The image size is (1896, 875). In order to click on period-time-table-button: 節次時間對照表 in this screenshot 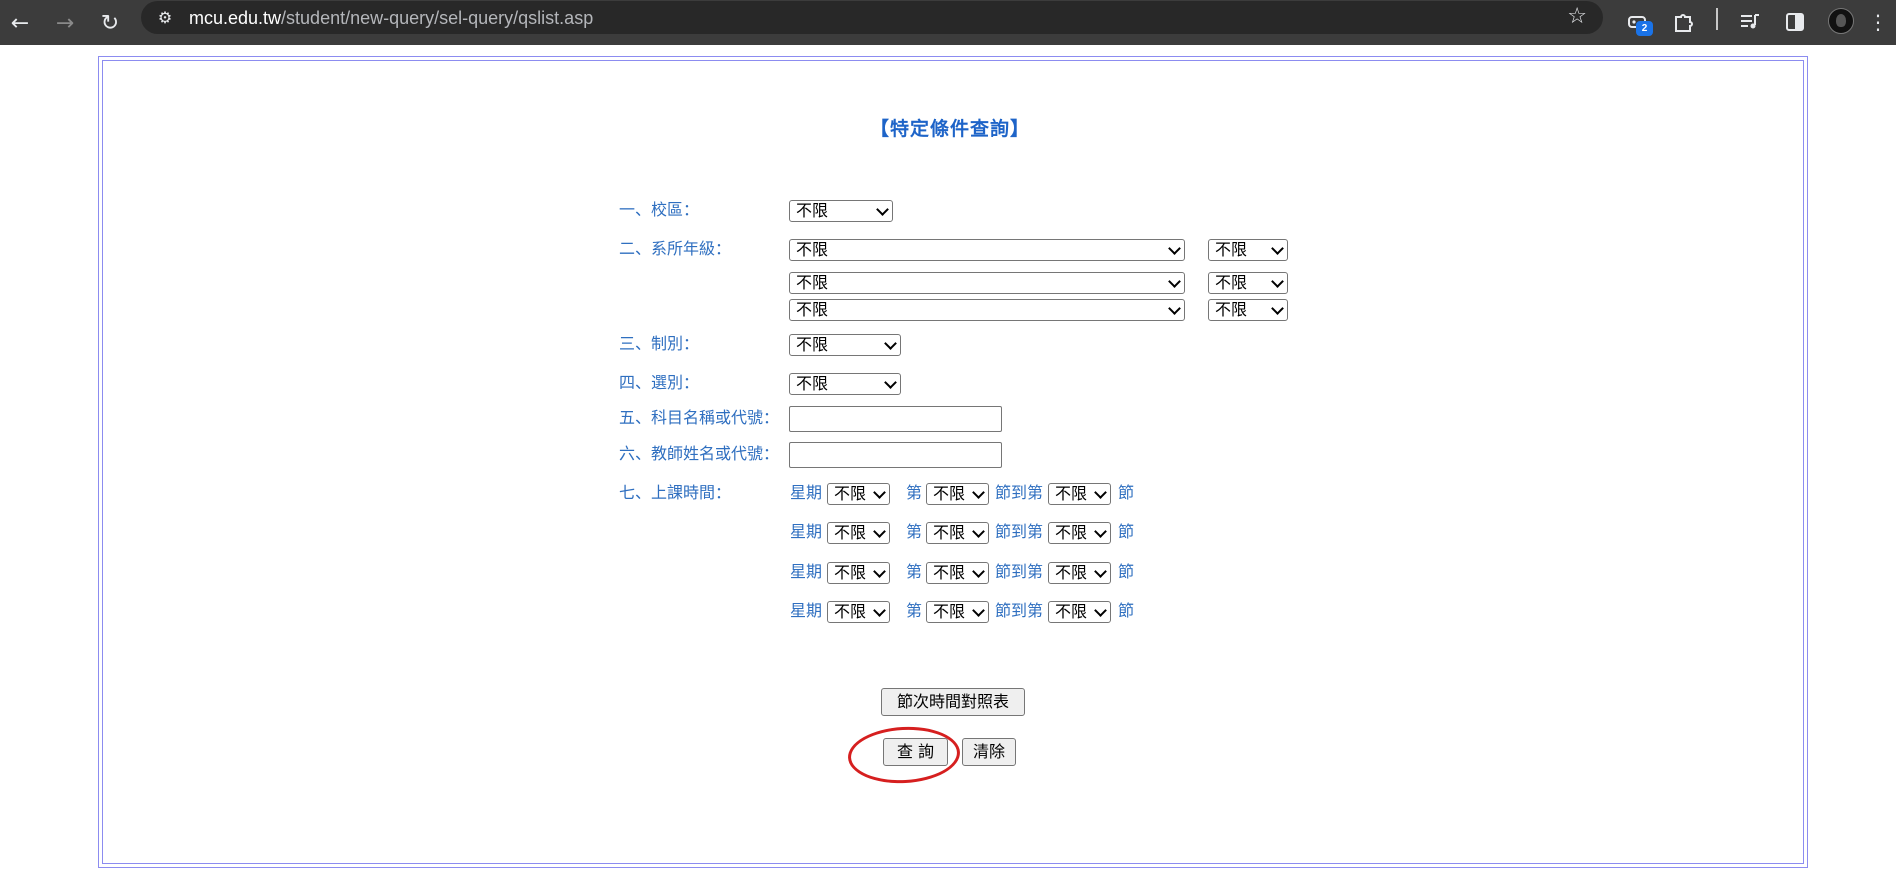, I will do `click(953, 702)`.